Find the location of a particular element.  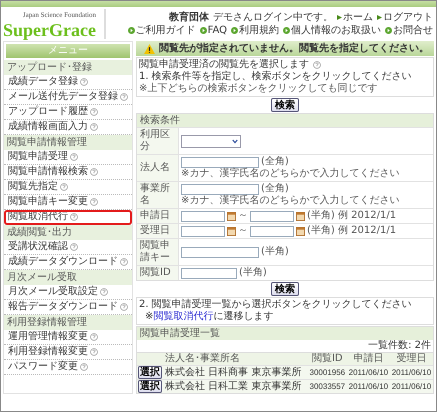

list-title: 閲覧申請受理一覧 is located at coordinates (285, 333).